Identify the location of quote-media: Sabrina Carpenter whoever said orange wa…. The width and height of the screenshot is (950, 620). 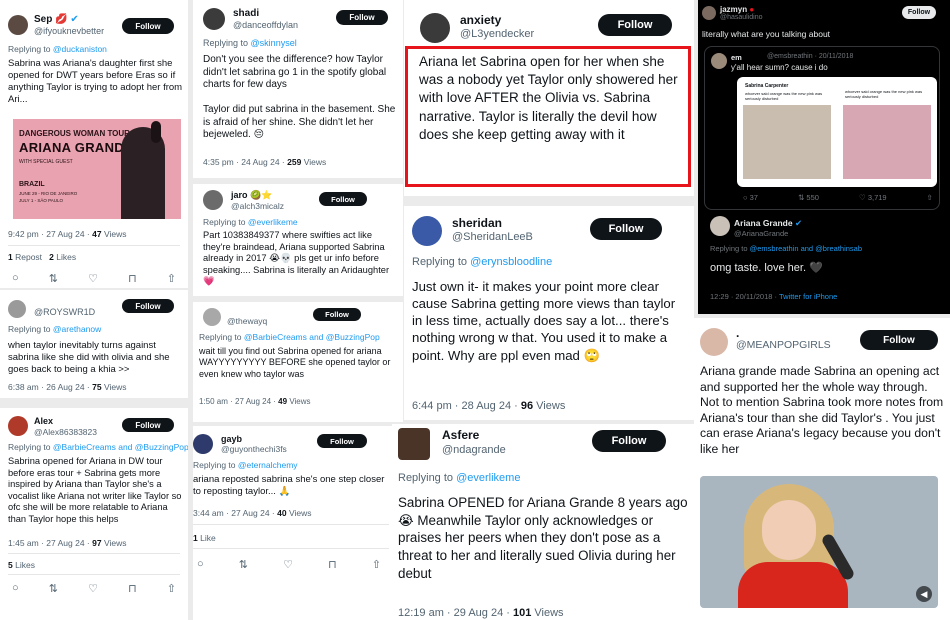
(837, 132).